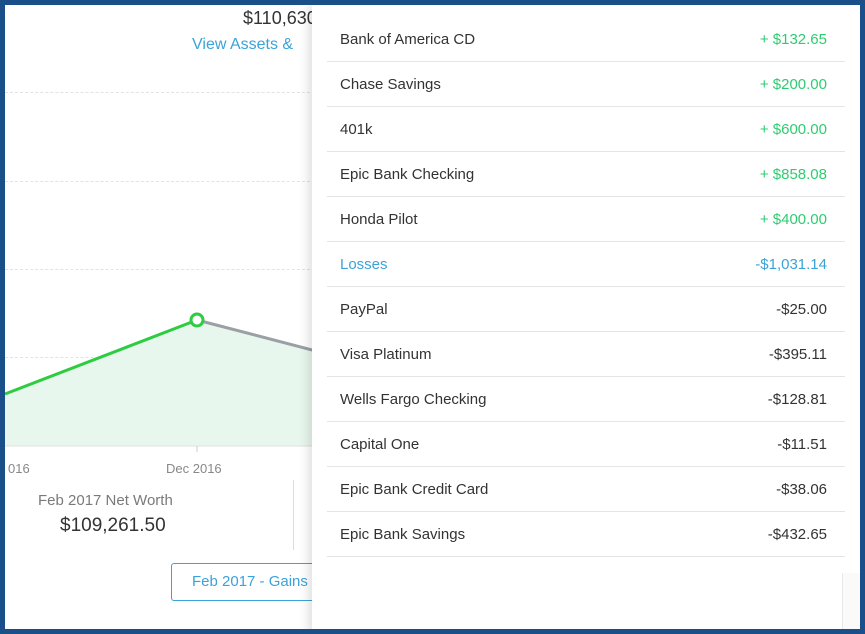 The height and width of the screenshot is (634, 865). Describe the element at coordinates (413, 399) in the screenshot. I see `account-name: Wells Fargo Checking` at that location.